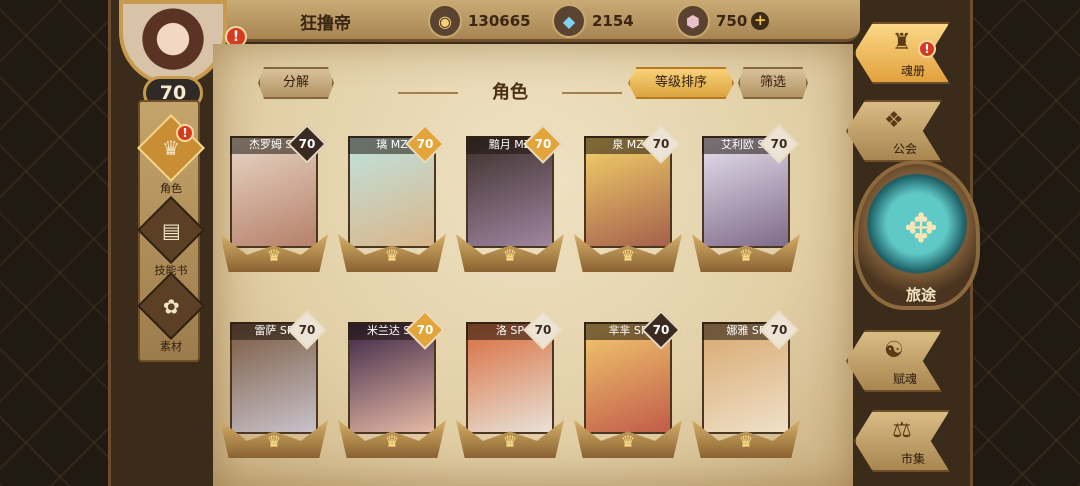  I want to click on tab-skill-book: ▤ 技能书, so click(171, 237).